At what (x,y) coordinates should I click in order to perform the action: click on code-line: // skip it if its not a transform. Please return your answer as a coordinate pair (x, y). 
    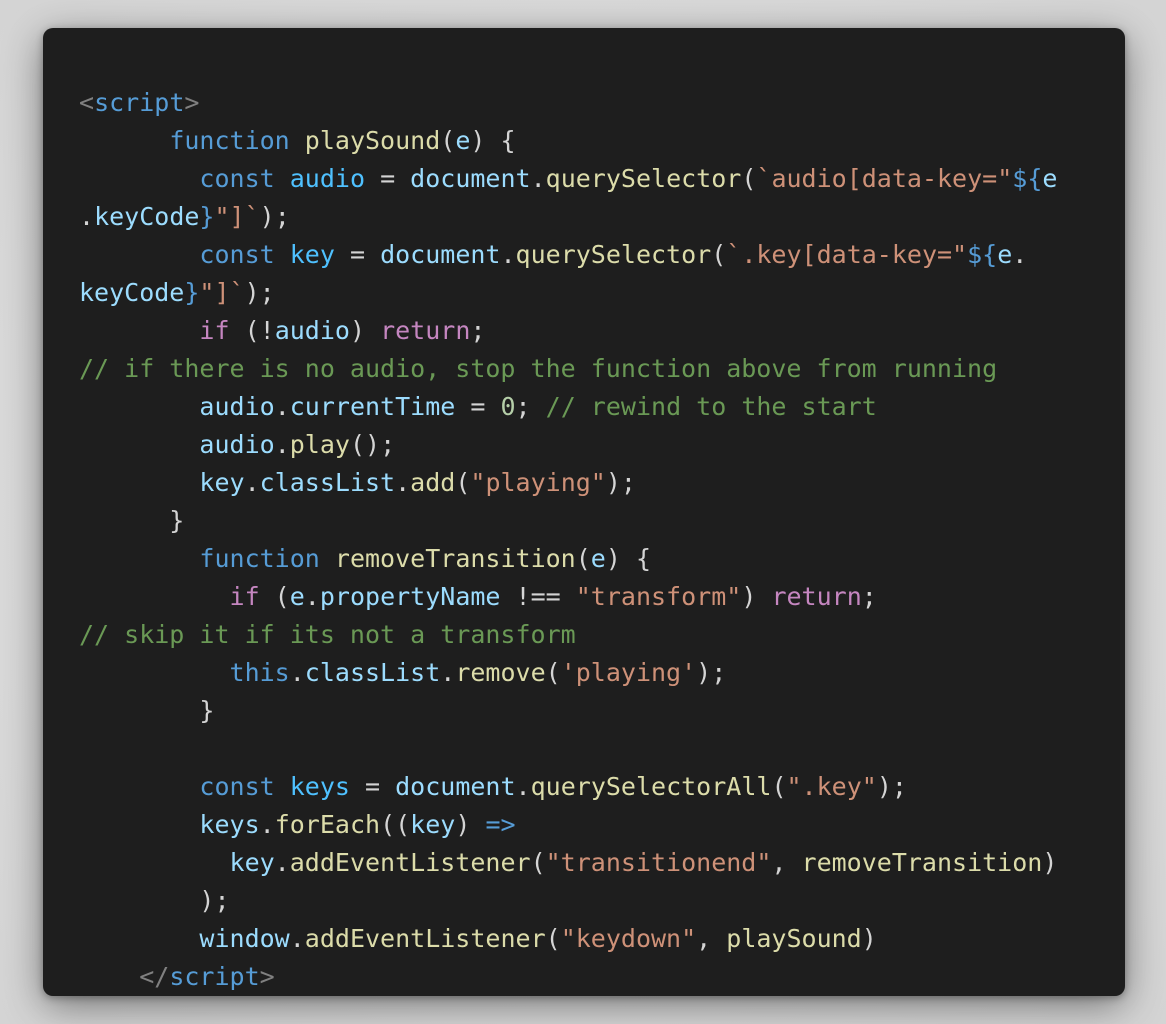
    Looking at the image, I should click on (602, 635).